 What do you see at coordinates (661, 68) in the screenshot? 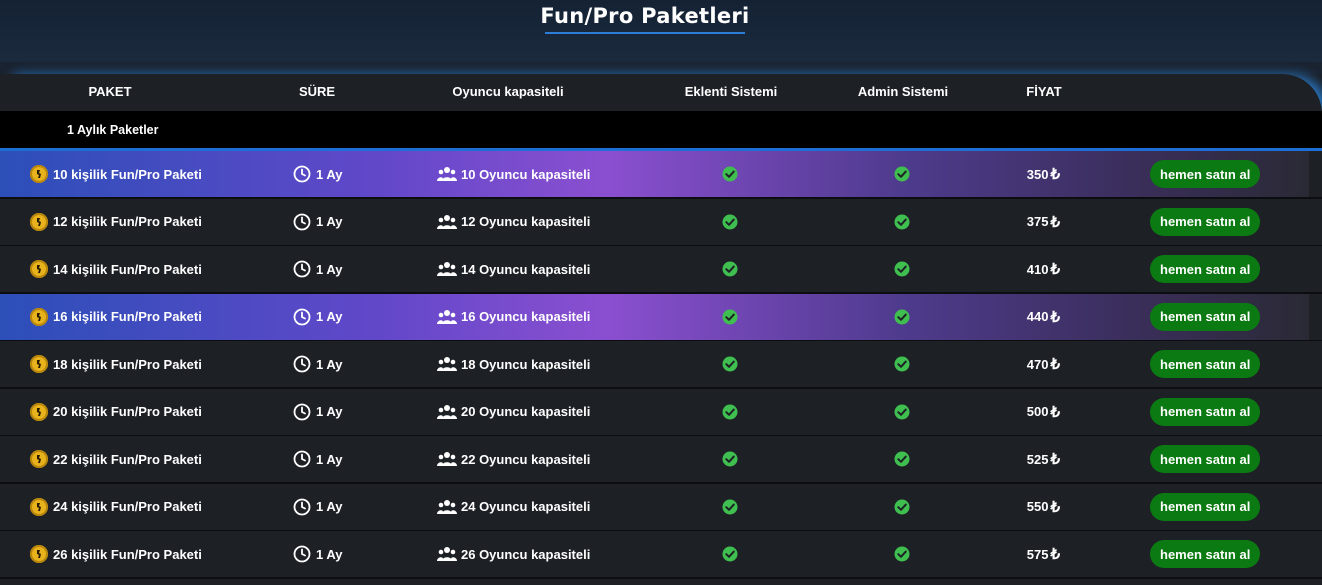
I see `header-band` at bounding box center [661, 68].